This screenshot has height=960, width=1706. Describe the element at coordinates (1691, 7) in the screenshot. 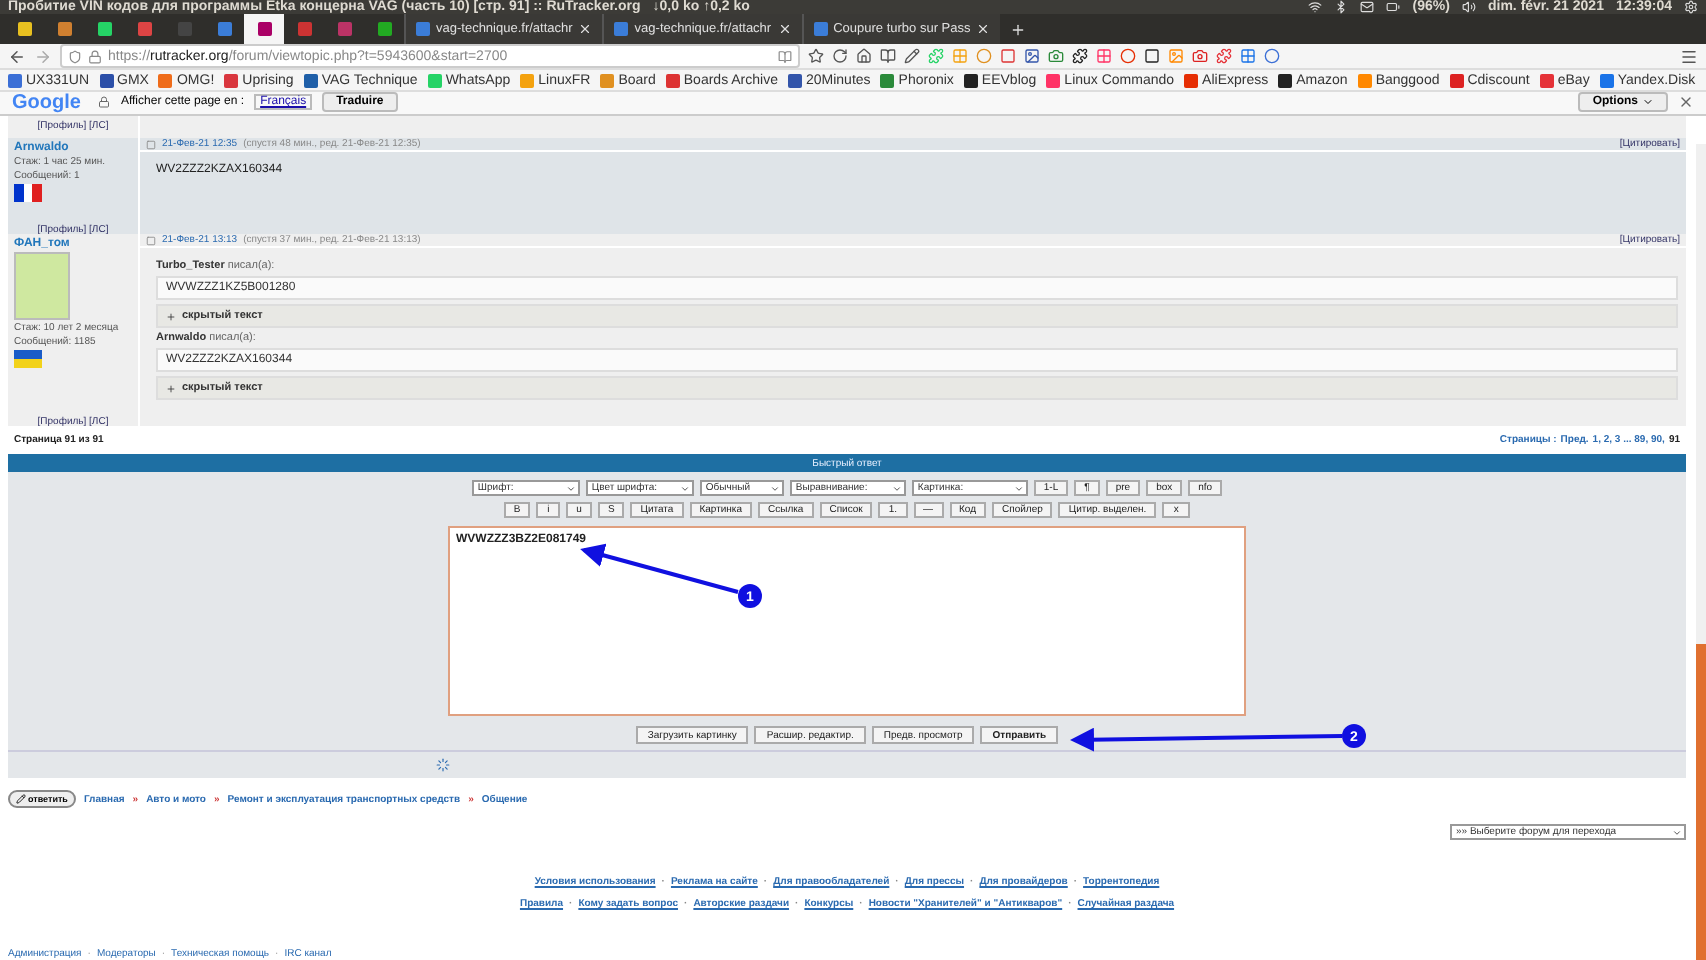

I see `settings-icon` at that location.